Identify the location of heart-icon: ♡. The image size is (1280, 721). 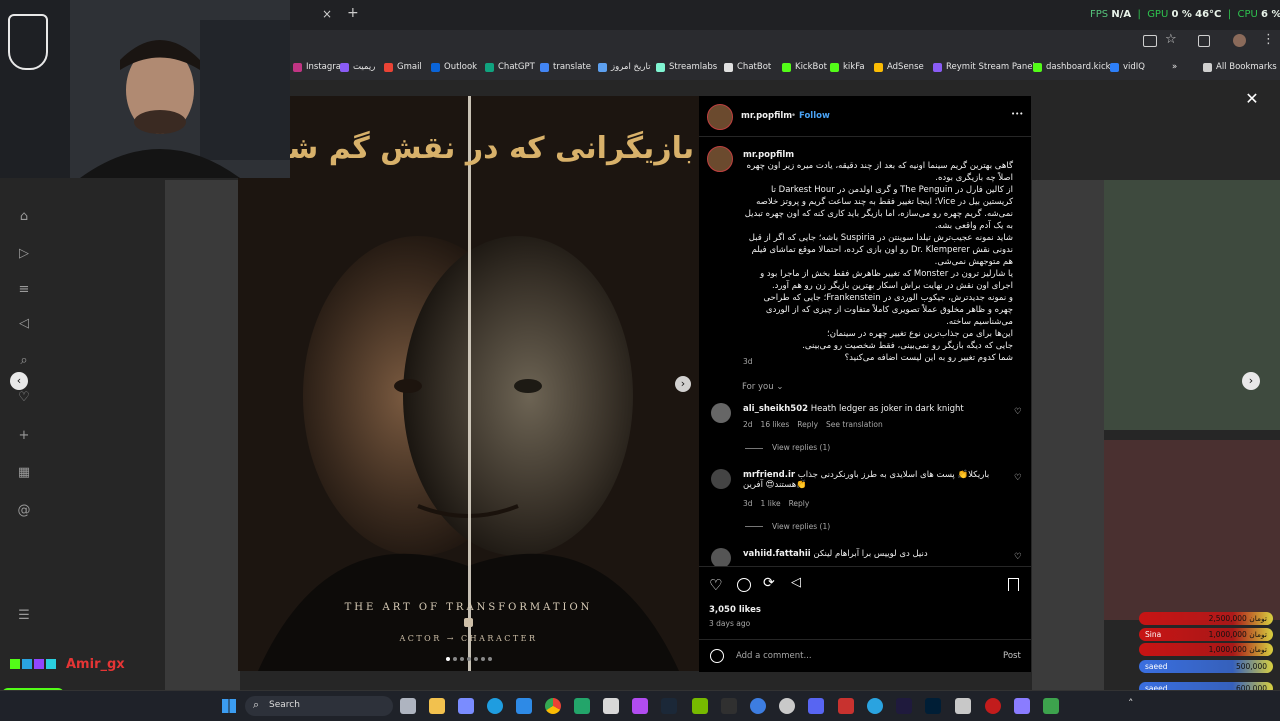
(24, 398).